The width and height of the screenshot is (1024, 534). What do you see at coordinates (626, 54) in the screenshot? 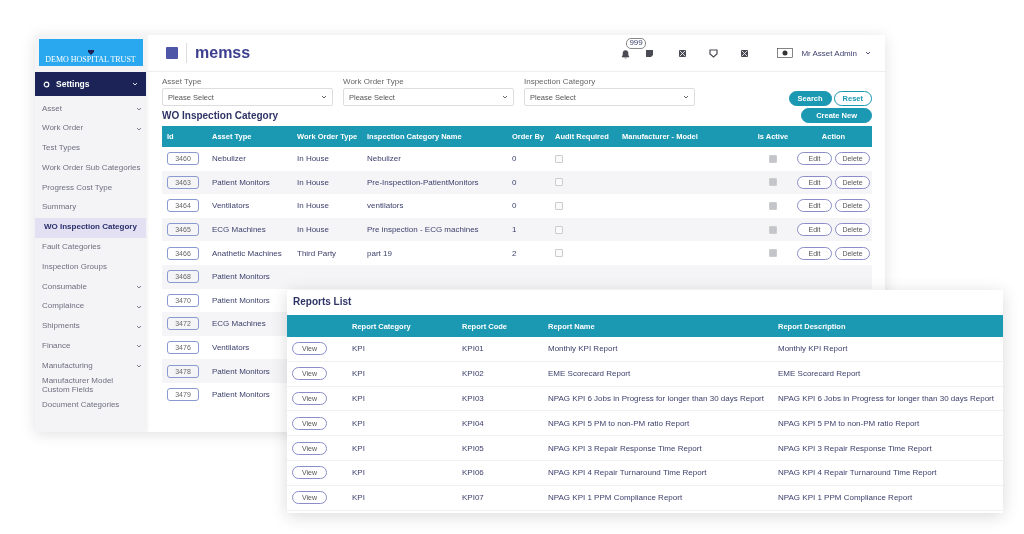
I see `bell-icon` at bounding box center [626, 54].